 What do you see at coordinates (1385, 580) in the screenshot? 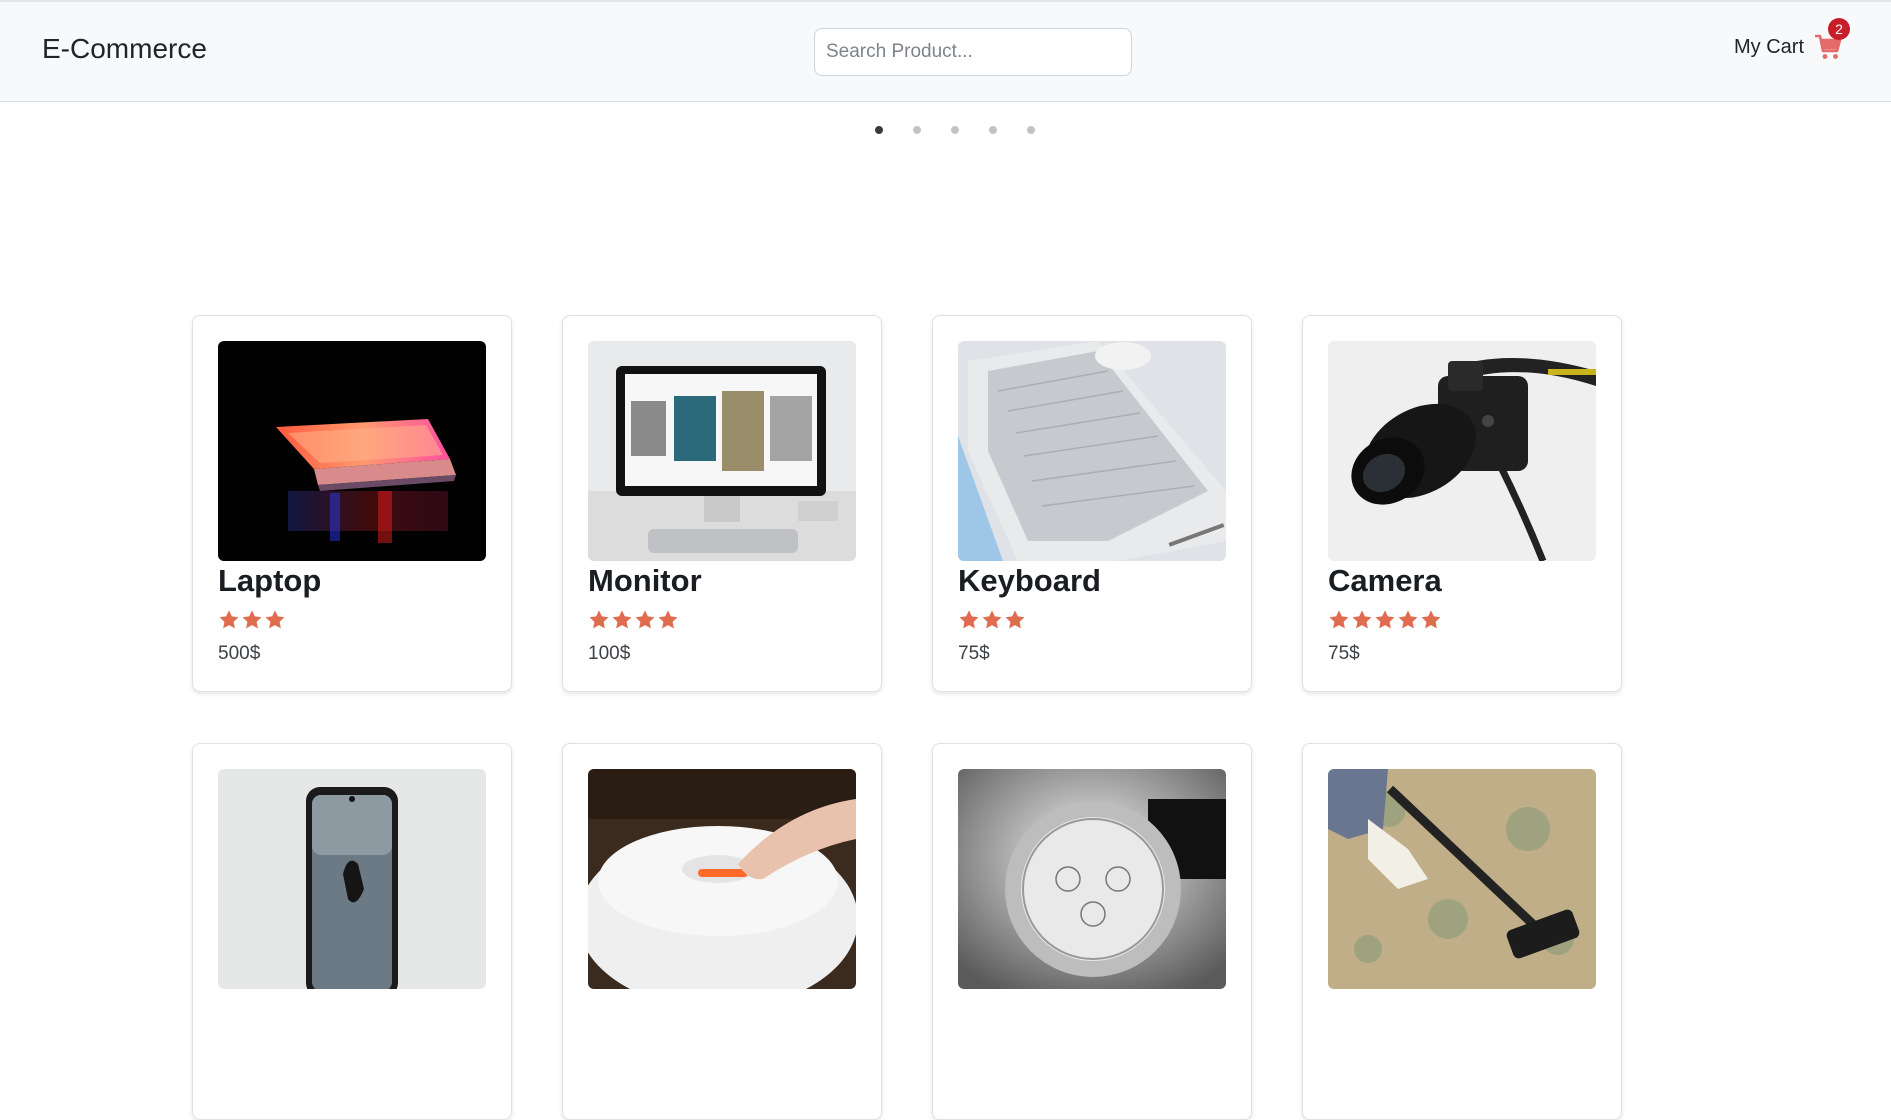
I see `product-name: Camera` at bounding box center [1385, 580].